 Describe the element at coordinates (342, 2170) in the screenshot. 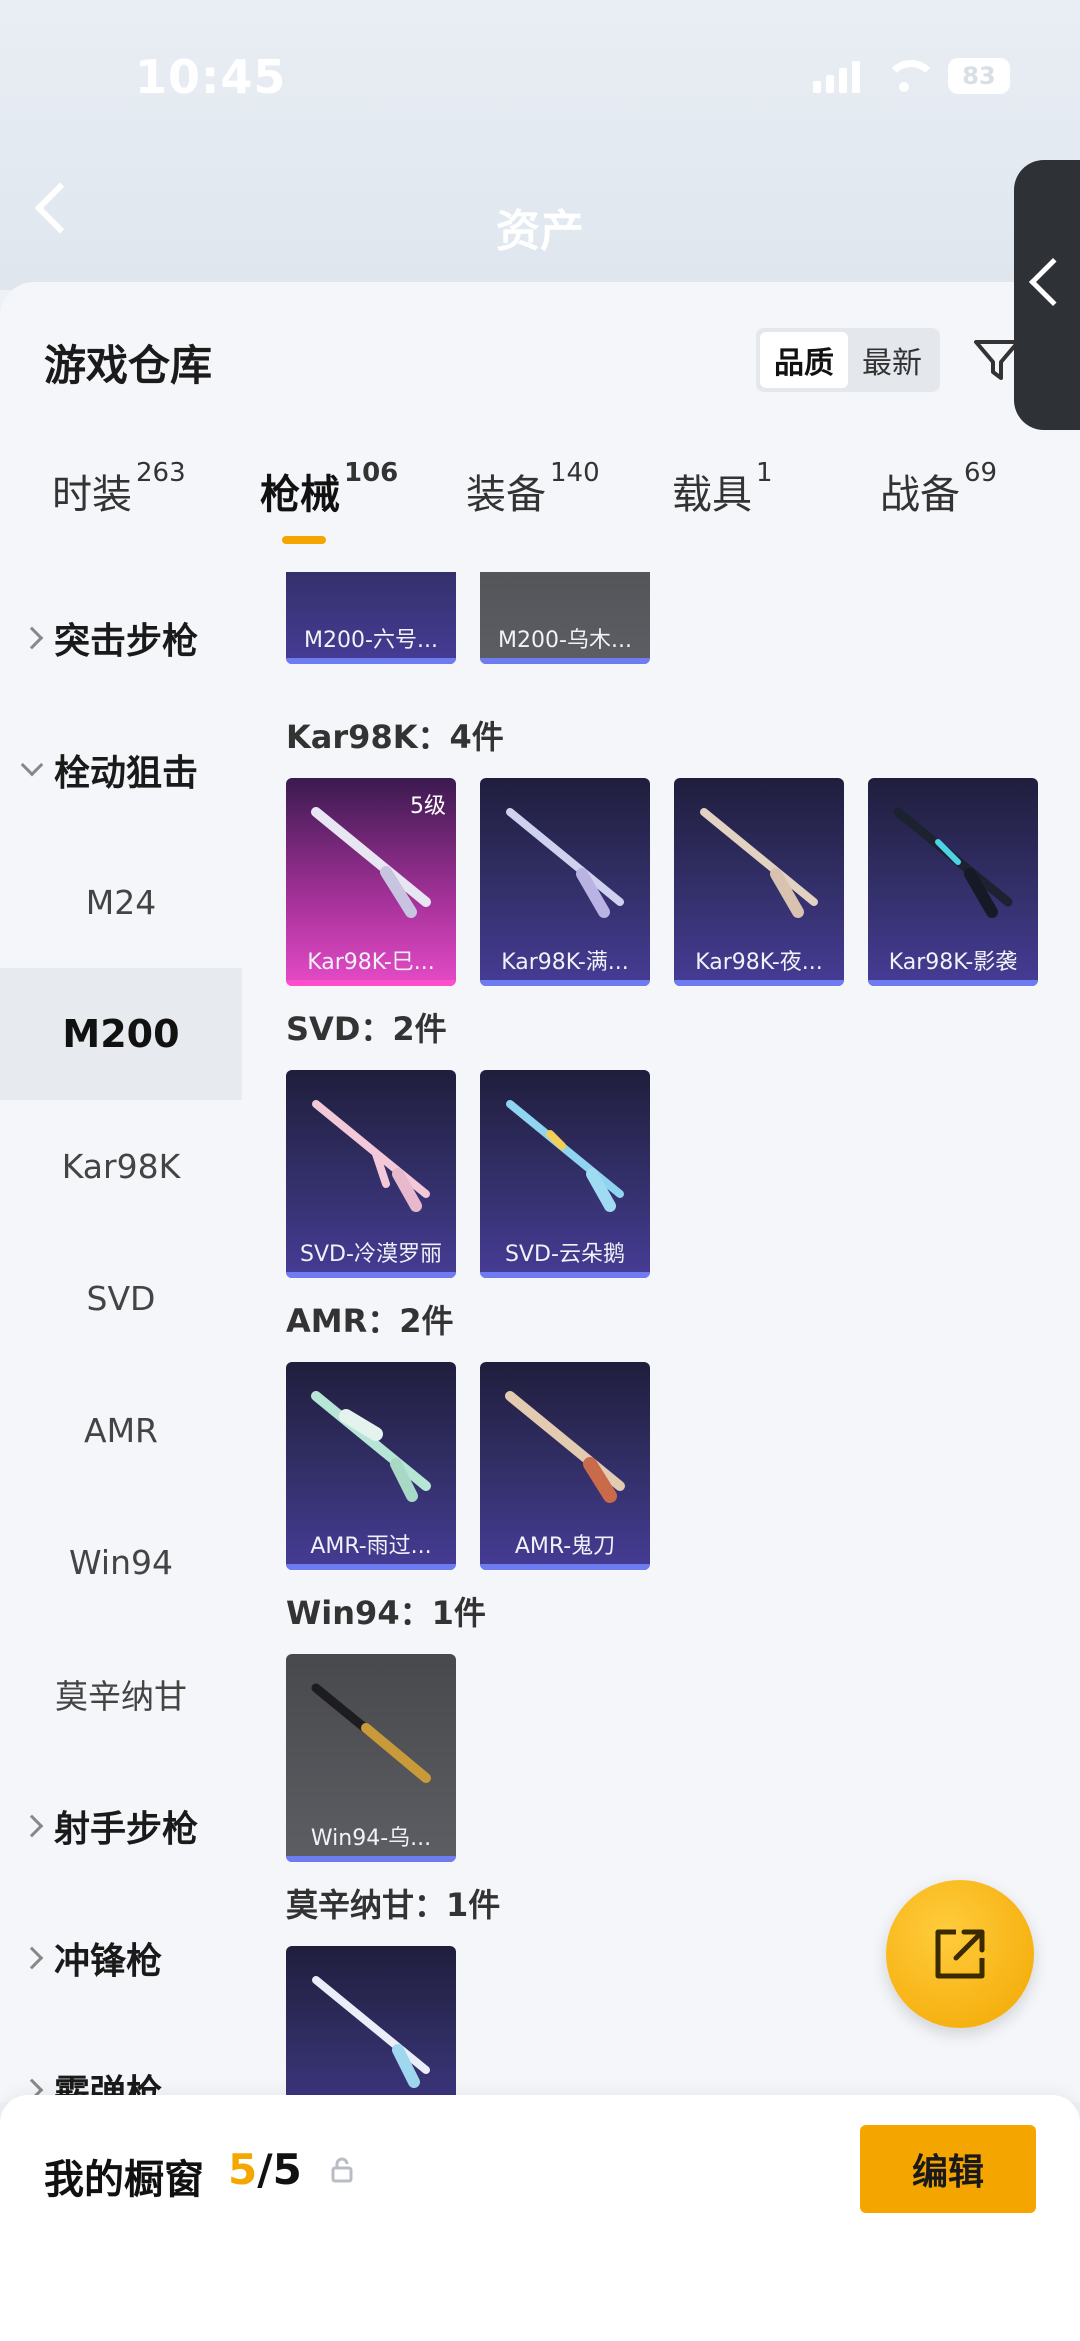

I see `lock-icon` at that location.